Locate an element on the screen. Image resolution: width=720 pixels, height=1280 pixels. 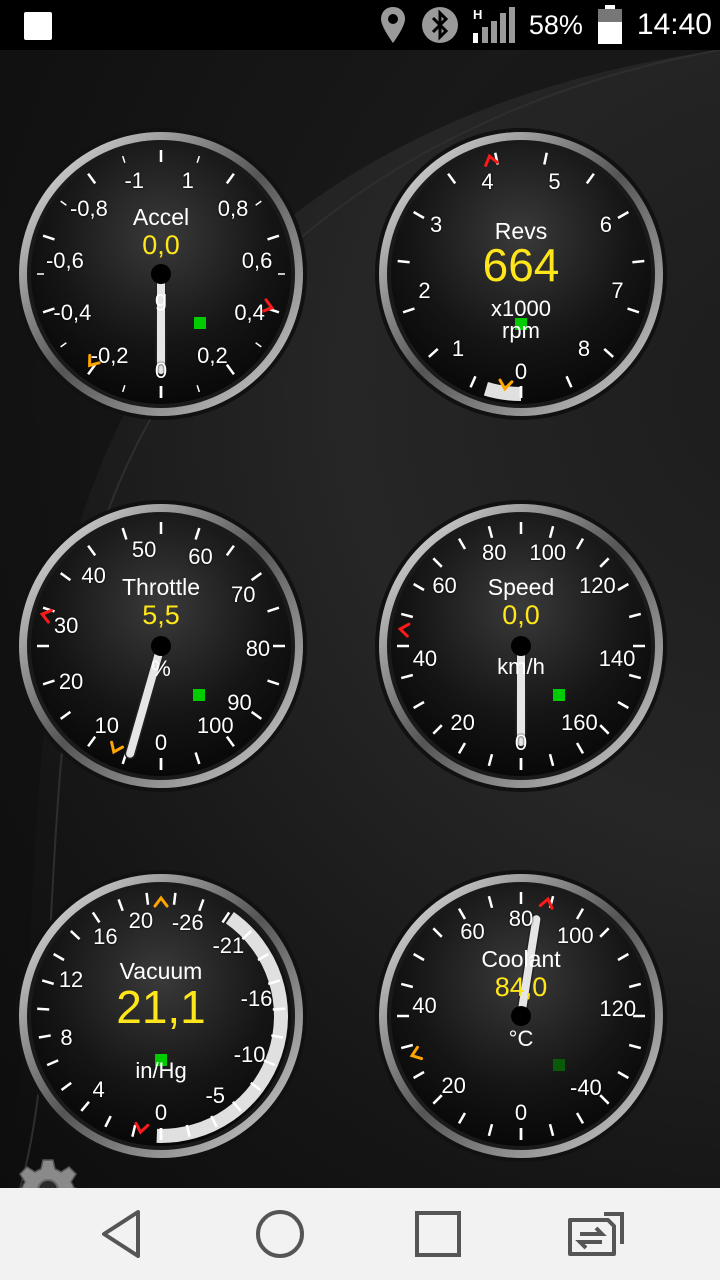
clock: 14:40 is located at coordinates (674, 24).